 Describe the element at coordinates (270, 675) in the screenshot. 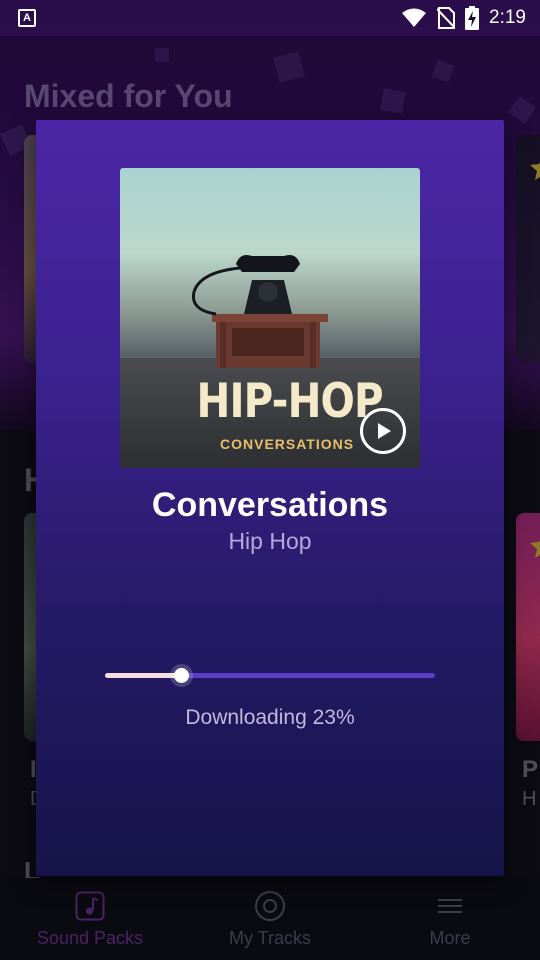

I see `download-progress-bar` at that location.